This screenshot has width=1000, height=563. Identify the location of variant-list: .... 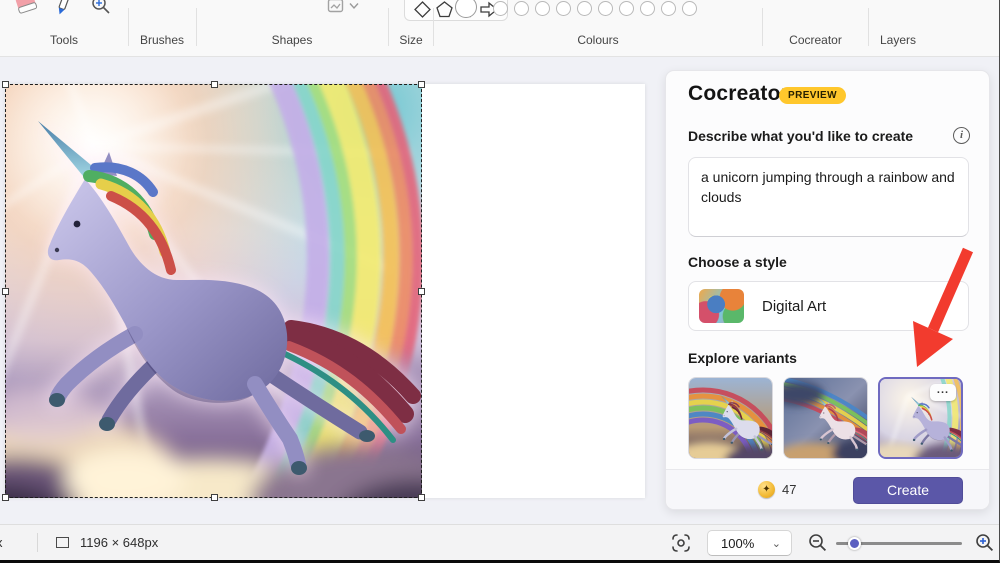
(828, 419).